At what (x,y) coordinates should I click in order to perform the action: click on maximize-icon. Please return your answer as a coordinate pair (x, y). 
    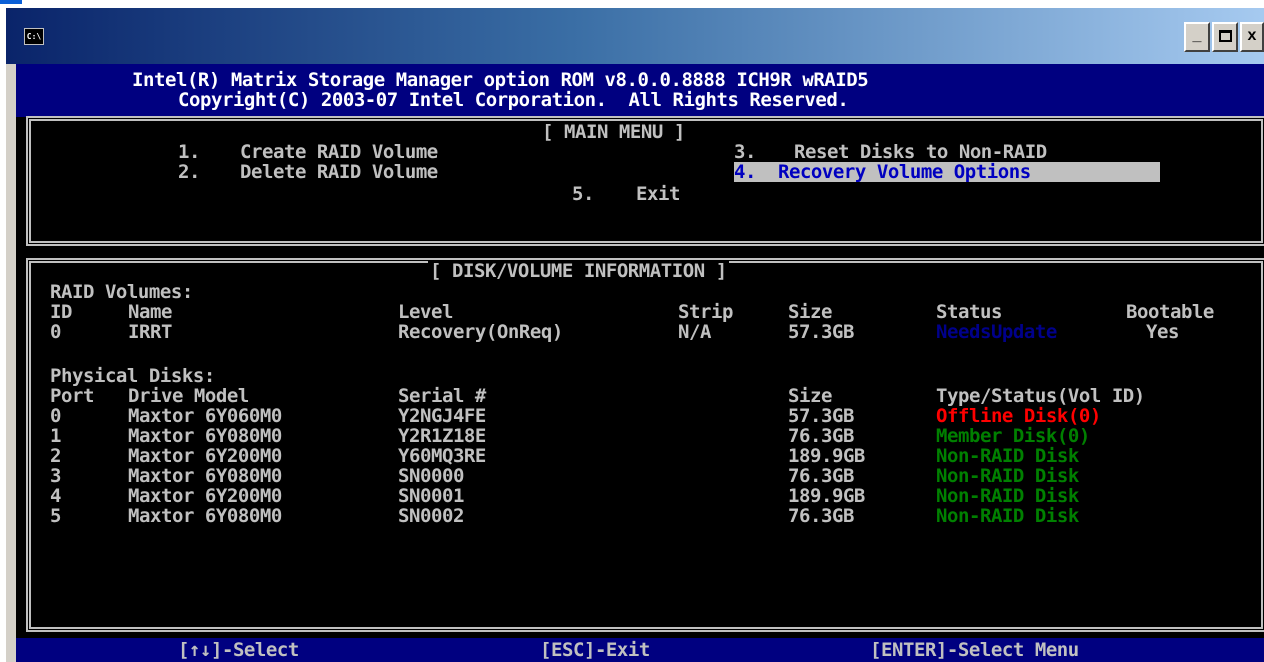
    Looking at the image, I should click on (1225, 36).